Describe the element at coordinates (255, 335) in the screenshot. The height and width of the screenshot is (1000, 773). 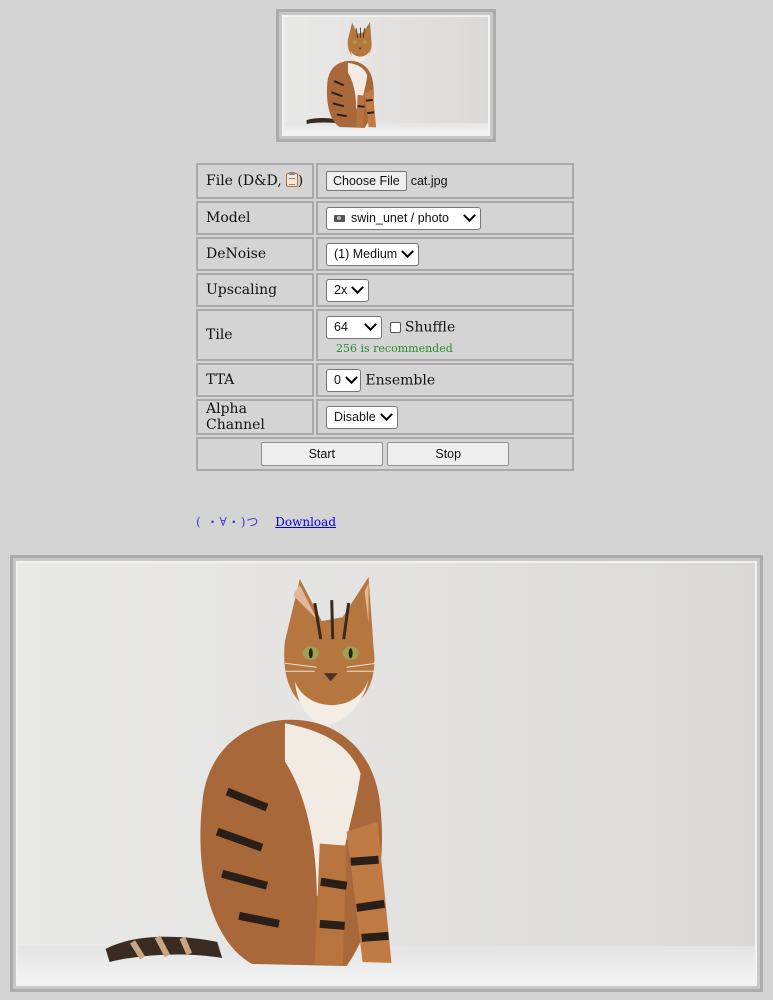
I see `tile-label: Tile` at that location.